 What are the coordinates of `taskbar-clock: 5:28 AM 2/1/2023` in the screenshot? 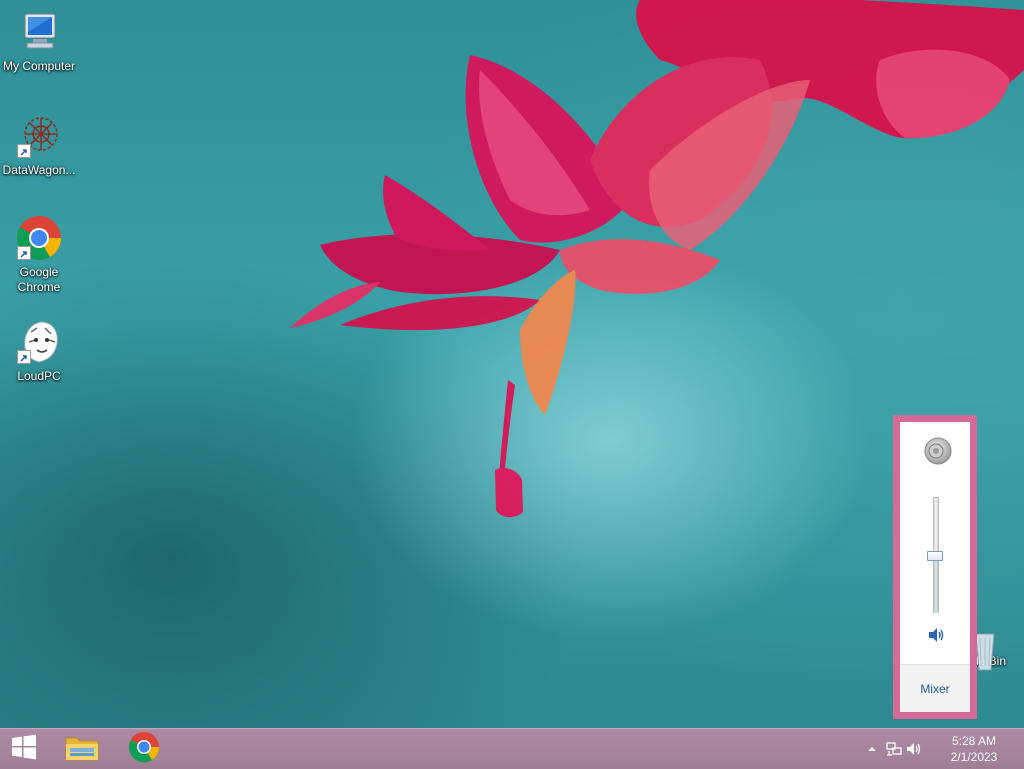 It's located at (974, 749).